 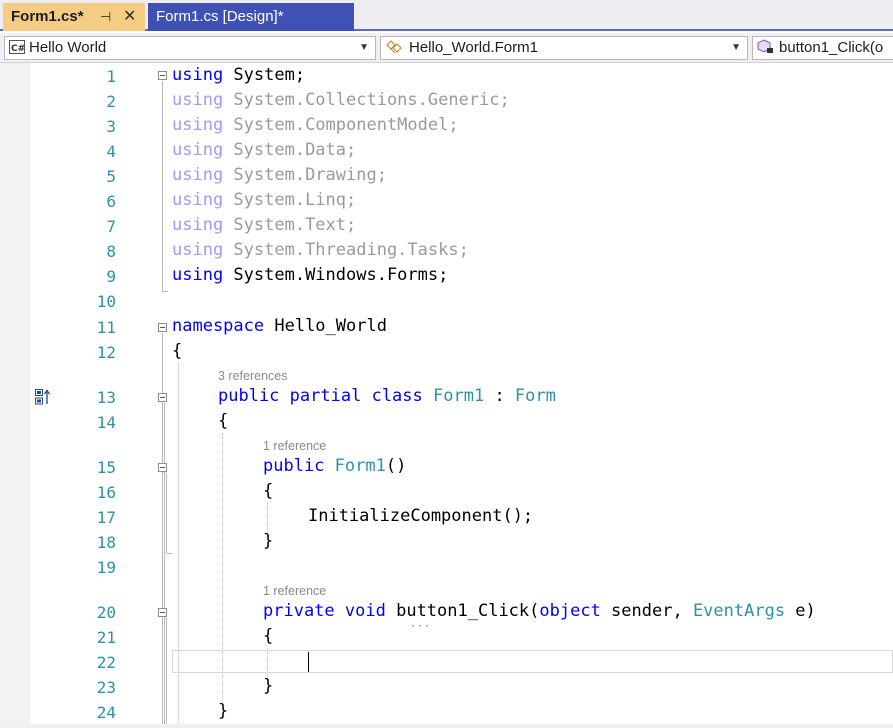 I want to click on code-text: System.Windows.Forms;, so click(x=336, y=275).